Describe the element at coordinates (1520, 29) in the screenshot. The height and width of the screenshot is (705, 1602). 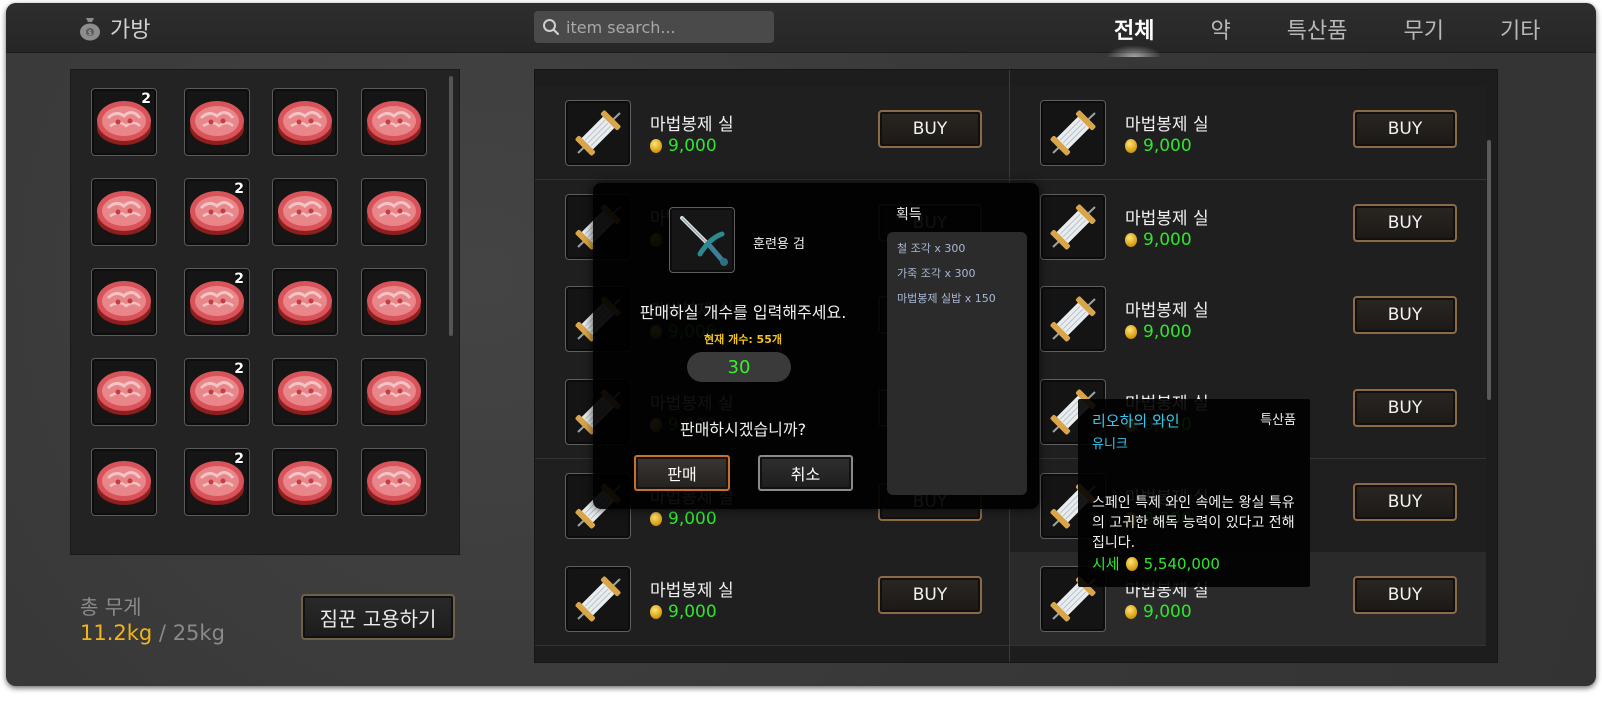
I see `tab-etc: 기타` at that location.